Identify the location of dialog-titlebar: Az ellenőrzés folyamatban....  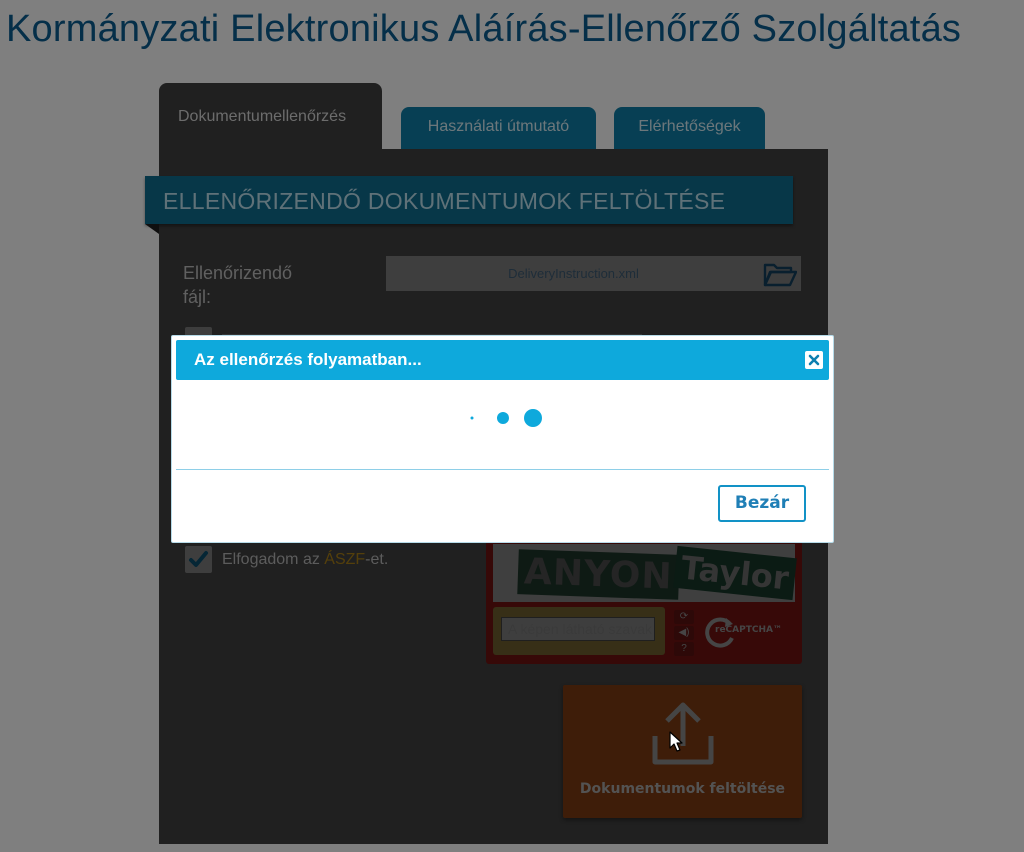
(502, 360).